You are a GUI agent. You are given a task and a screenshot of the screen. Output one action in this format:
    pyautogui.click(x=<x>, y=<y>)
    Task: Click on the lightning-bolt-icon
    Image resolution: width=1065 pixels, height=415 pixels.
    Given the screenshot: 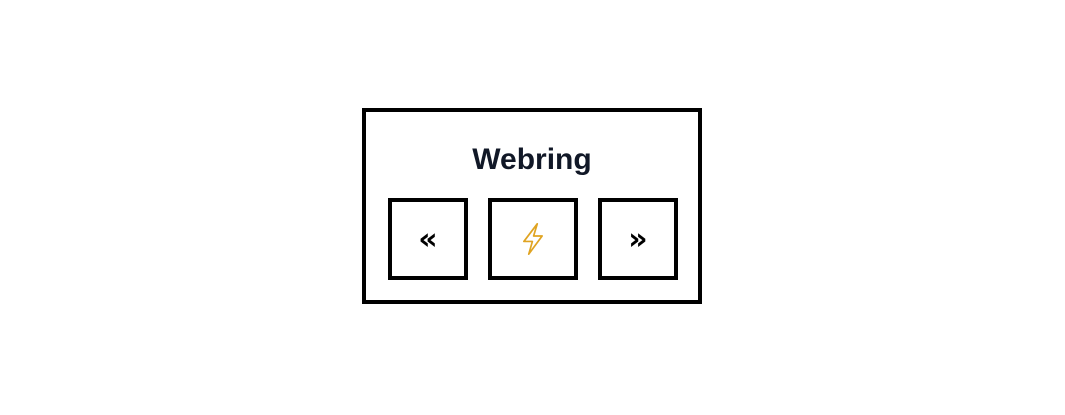 What is the action you would take?
    pyautogui.click(x=533, y=239)
    